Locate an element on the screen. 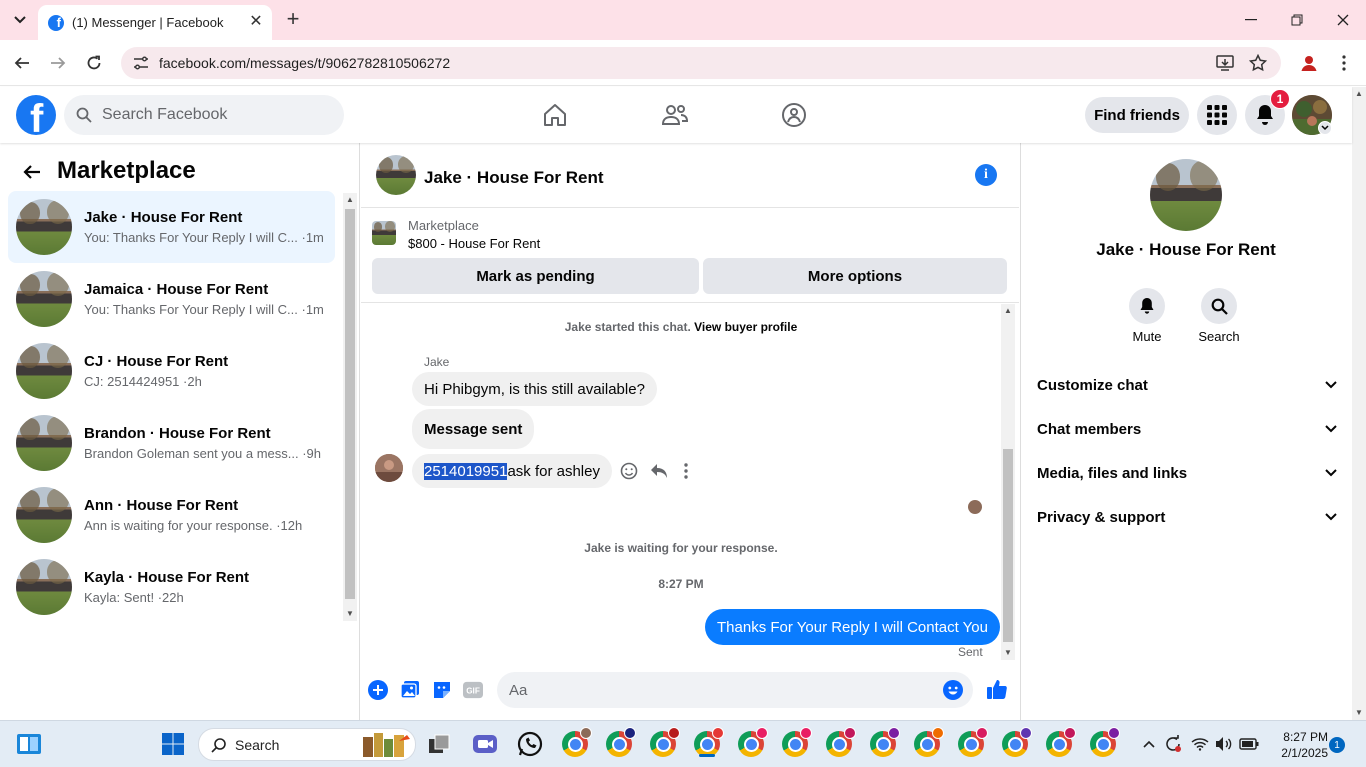 This screenshot has height=767, width=1366. message-input-box is located at coordinates (735, 690).